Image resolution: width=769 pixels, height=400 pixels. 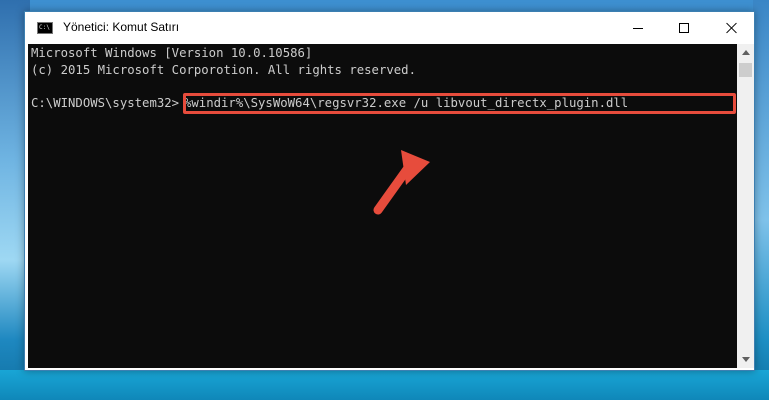 I want to click on close-button, so click(x=732, y=28).